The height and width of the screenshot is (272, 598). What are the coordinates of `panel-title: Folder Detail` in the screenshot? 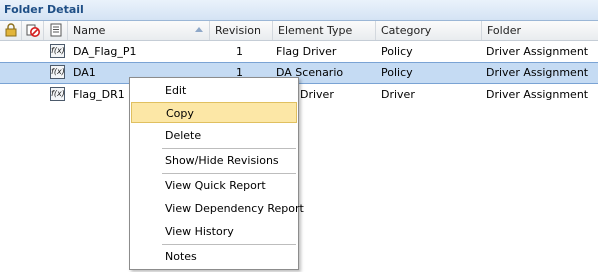 It's located at (44, 9).